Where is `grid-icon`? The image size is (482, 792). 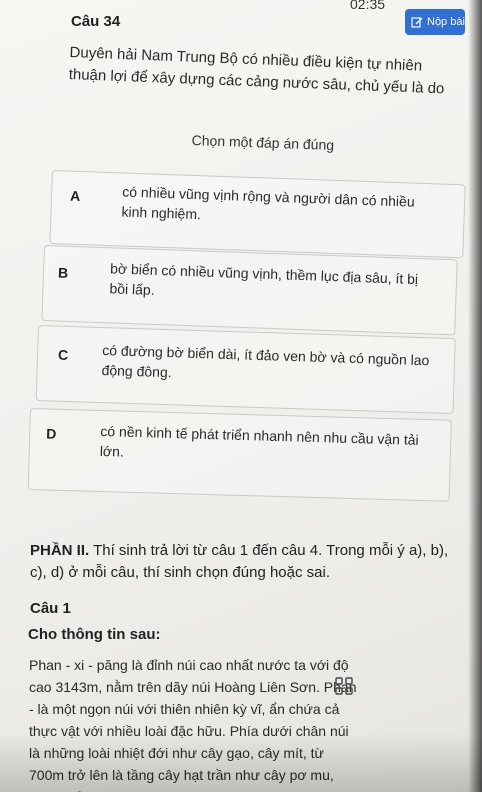 grid-icon is located at coordinates (344, 686).